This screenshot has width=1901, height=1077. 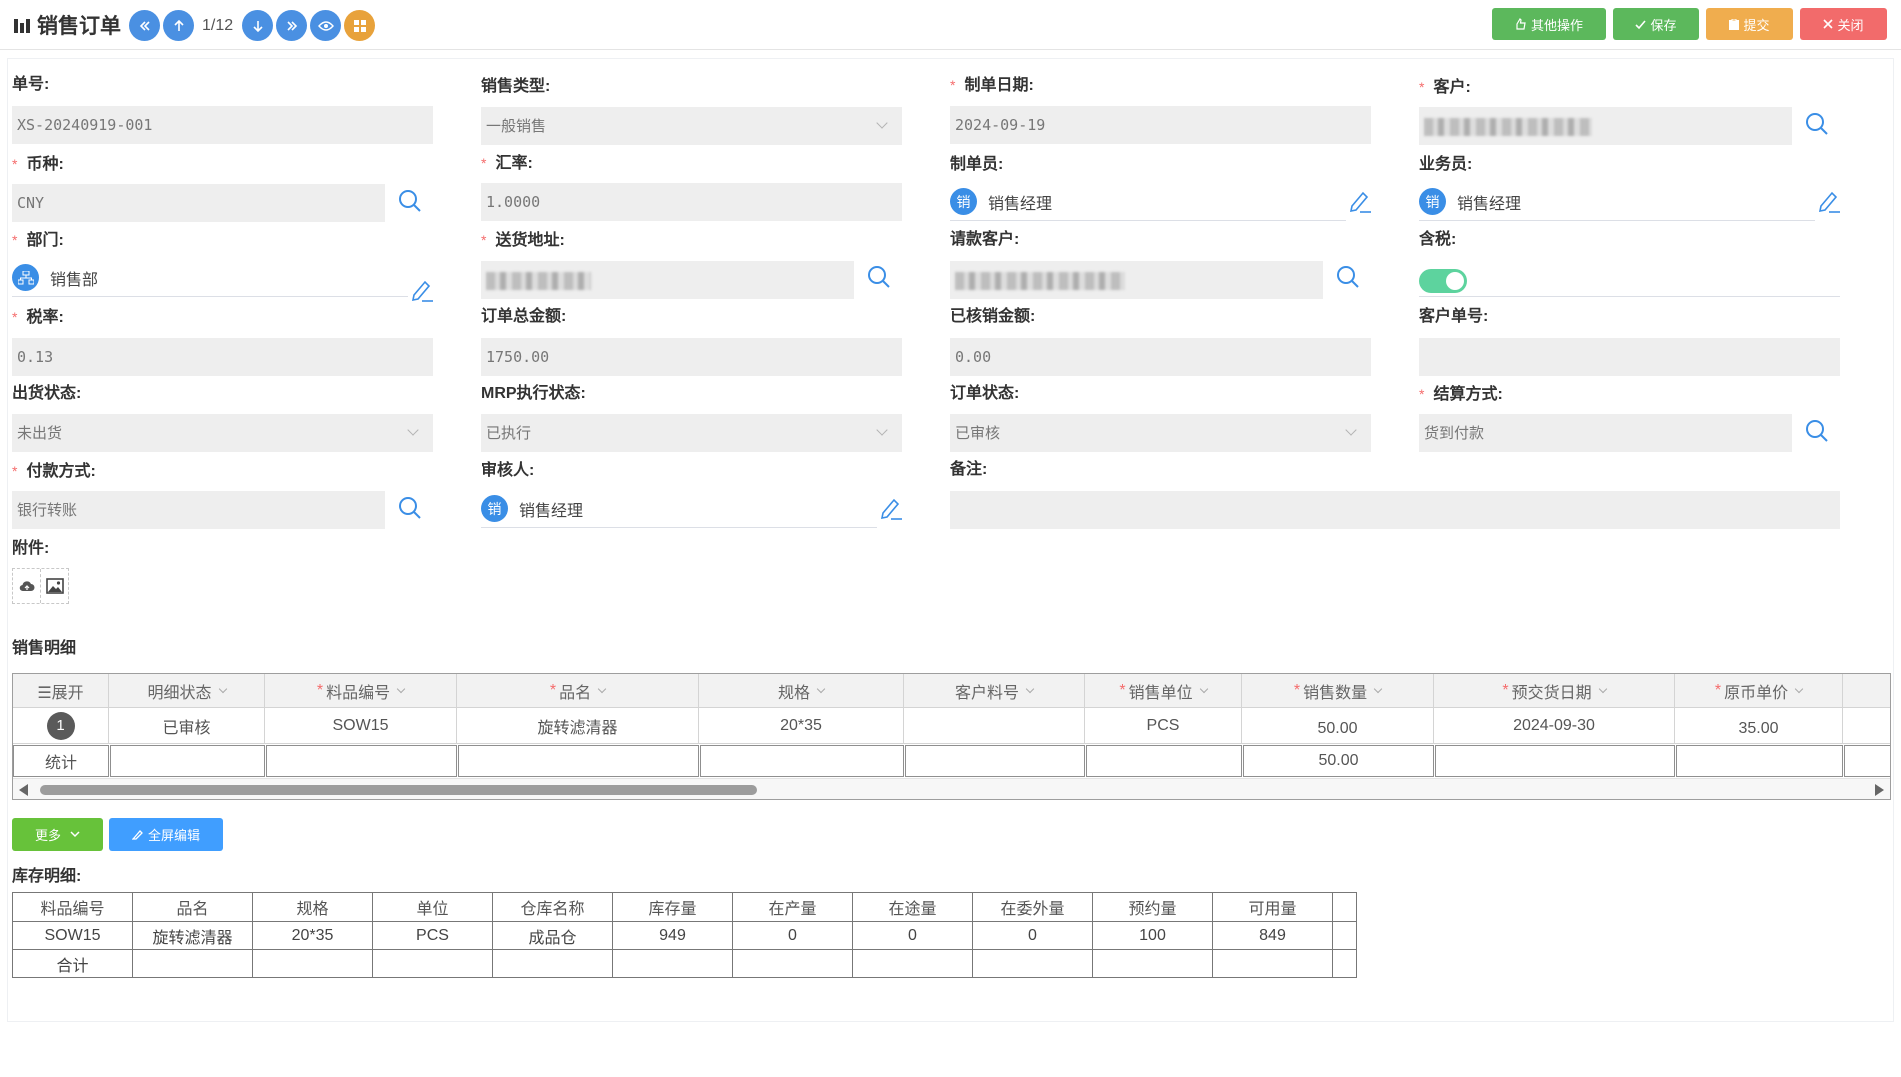 What do you see at coordinates (1850, 25) in the screenshot?
I see `close-label: 关闭` at bounding box center [1850, 25].